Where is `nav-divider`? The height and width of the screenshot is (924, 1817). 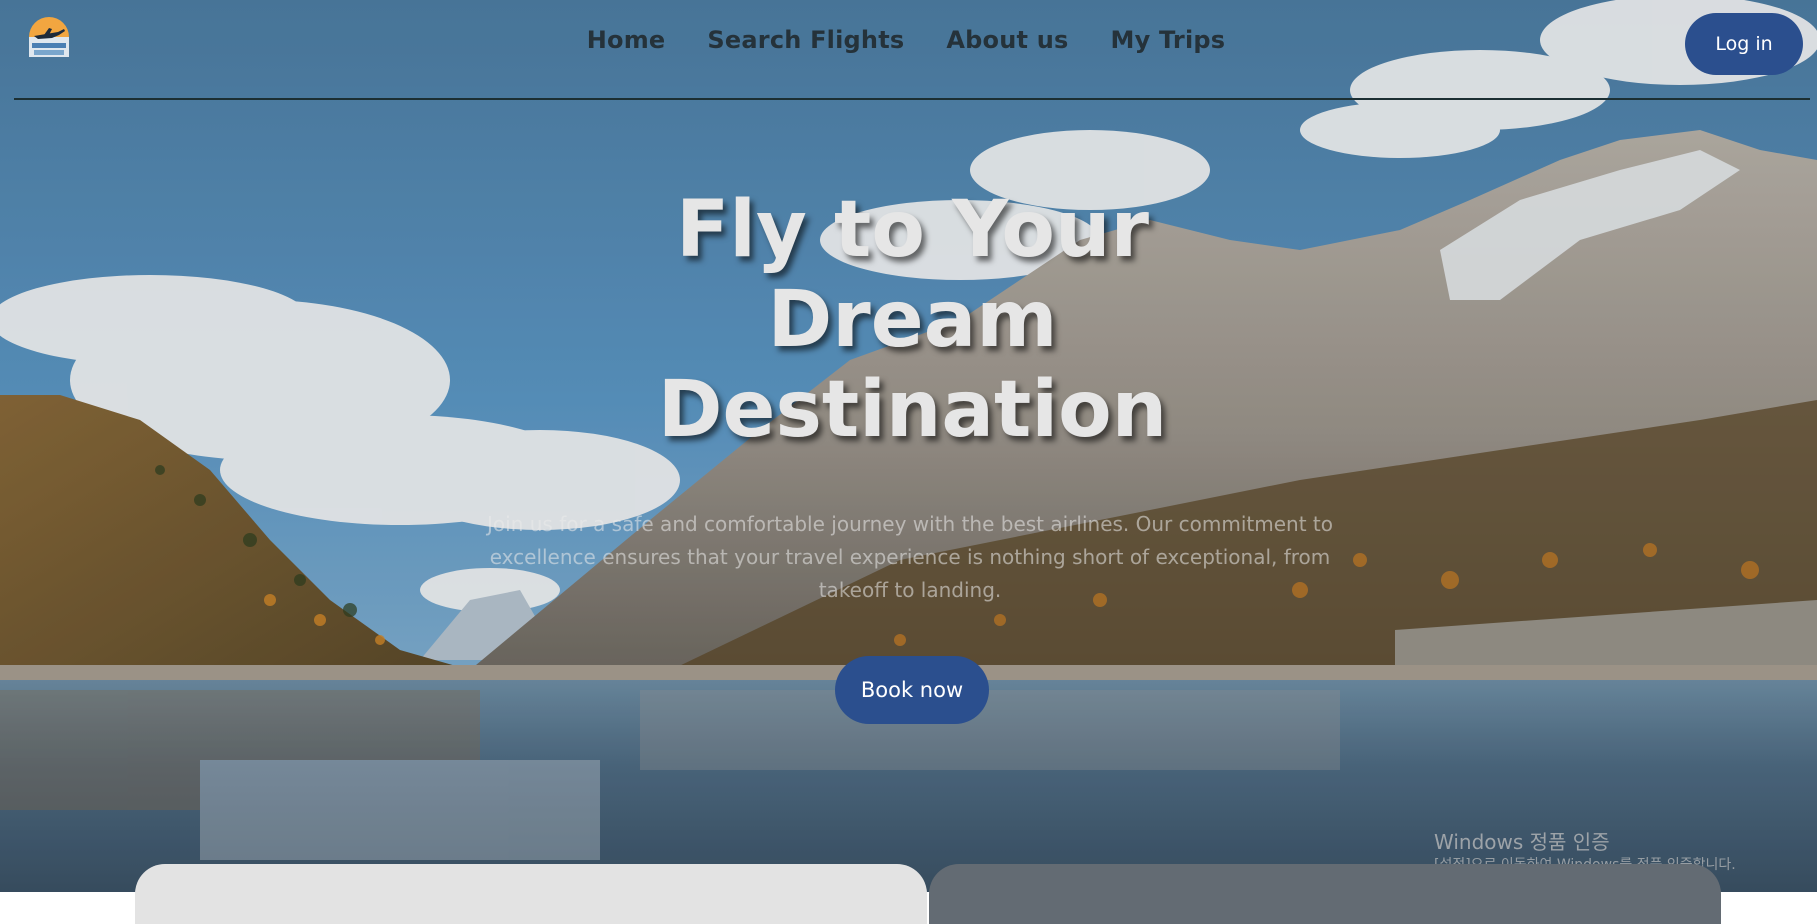
nav-divider is located at coordinates (912, 99).